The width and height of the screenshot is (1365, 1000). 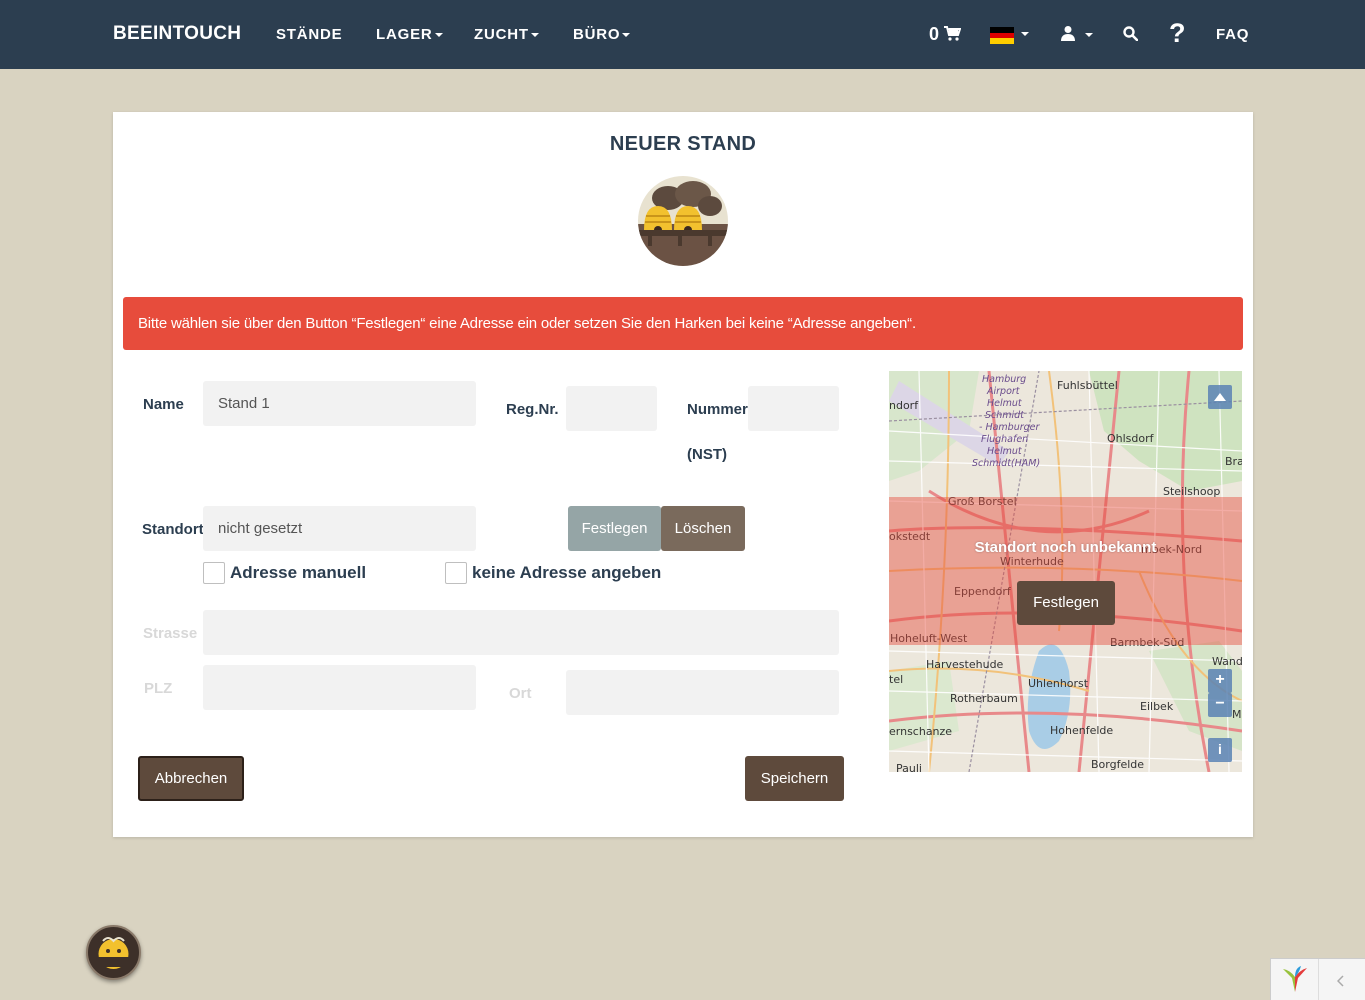 I want to click on nst-label: (NST), so click(x=707, y=454).